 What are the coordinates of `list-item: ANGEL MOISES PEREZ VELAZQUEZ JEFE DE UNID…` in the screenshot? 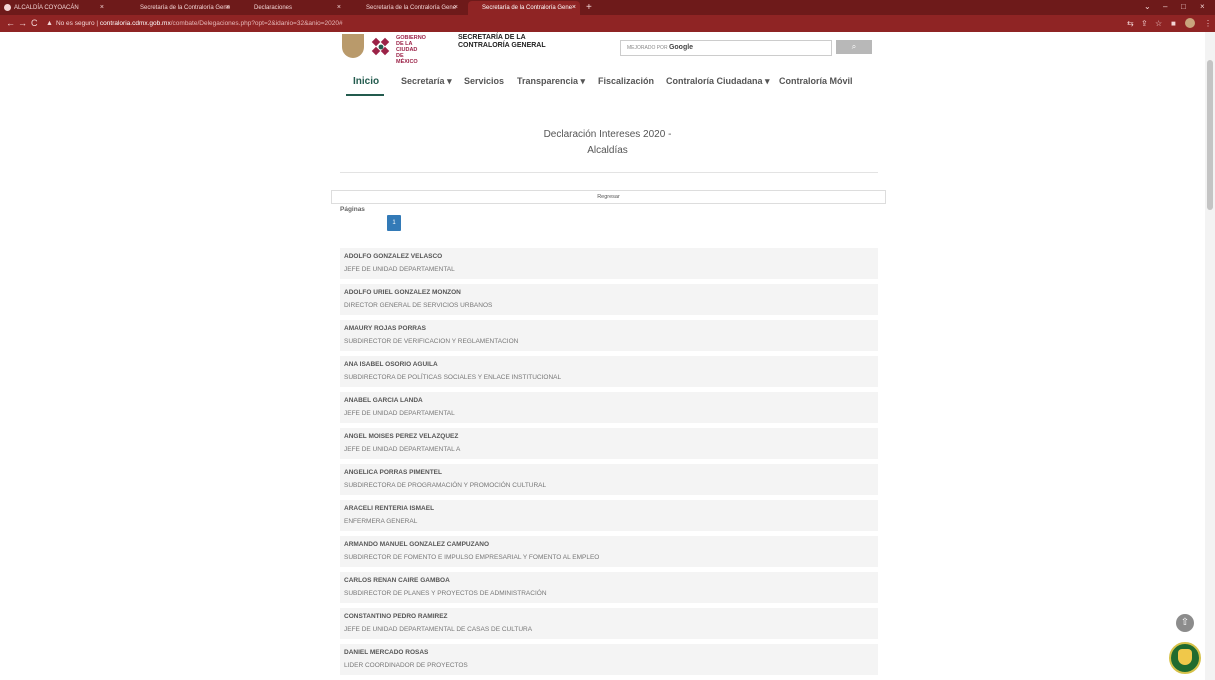 It's located at (609, 443).